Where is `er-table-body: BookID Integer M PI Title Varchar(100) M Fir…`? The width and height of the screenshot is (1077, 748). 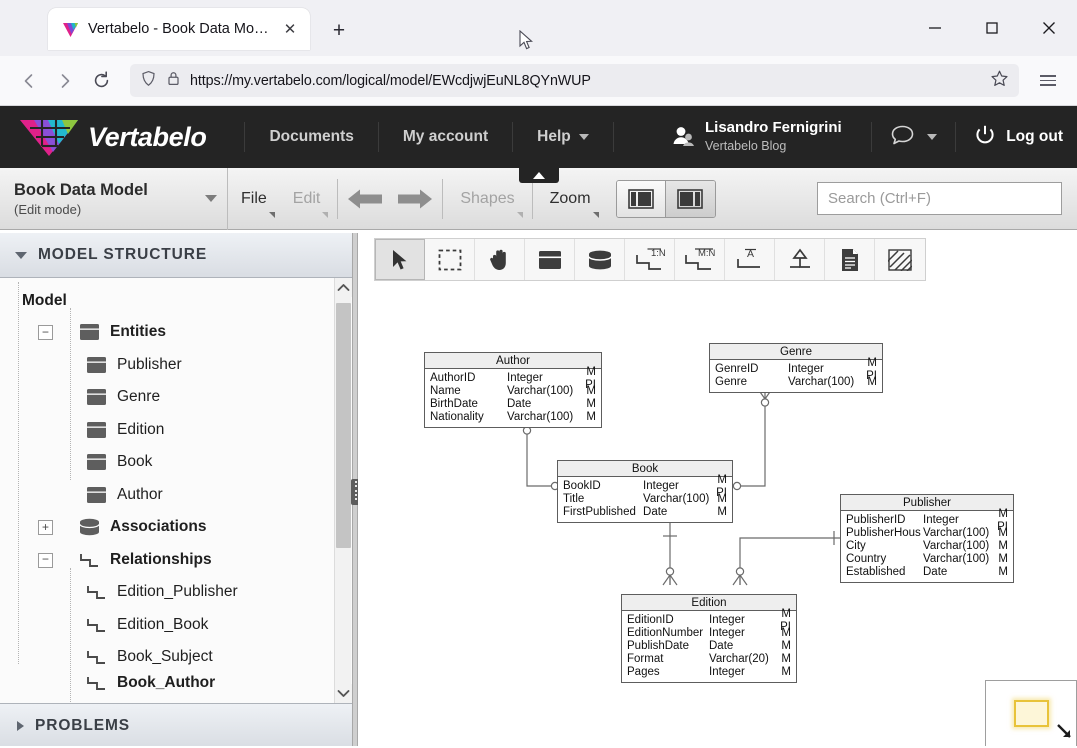
er-table-body: BookID Integer M PI Title Varchar(100) M Fir… is located at coordinates (645, 498).